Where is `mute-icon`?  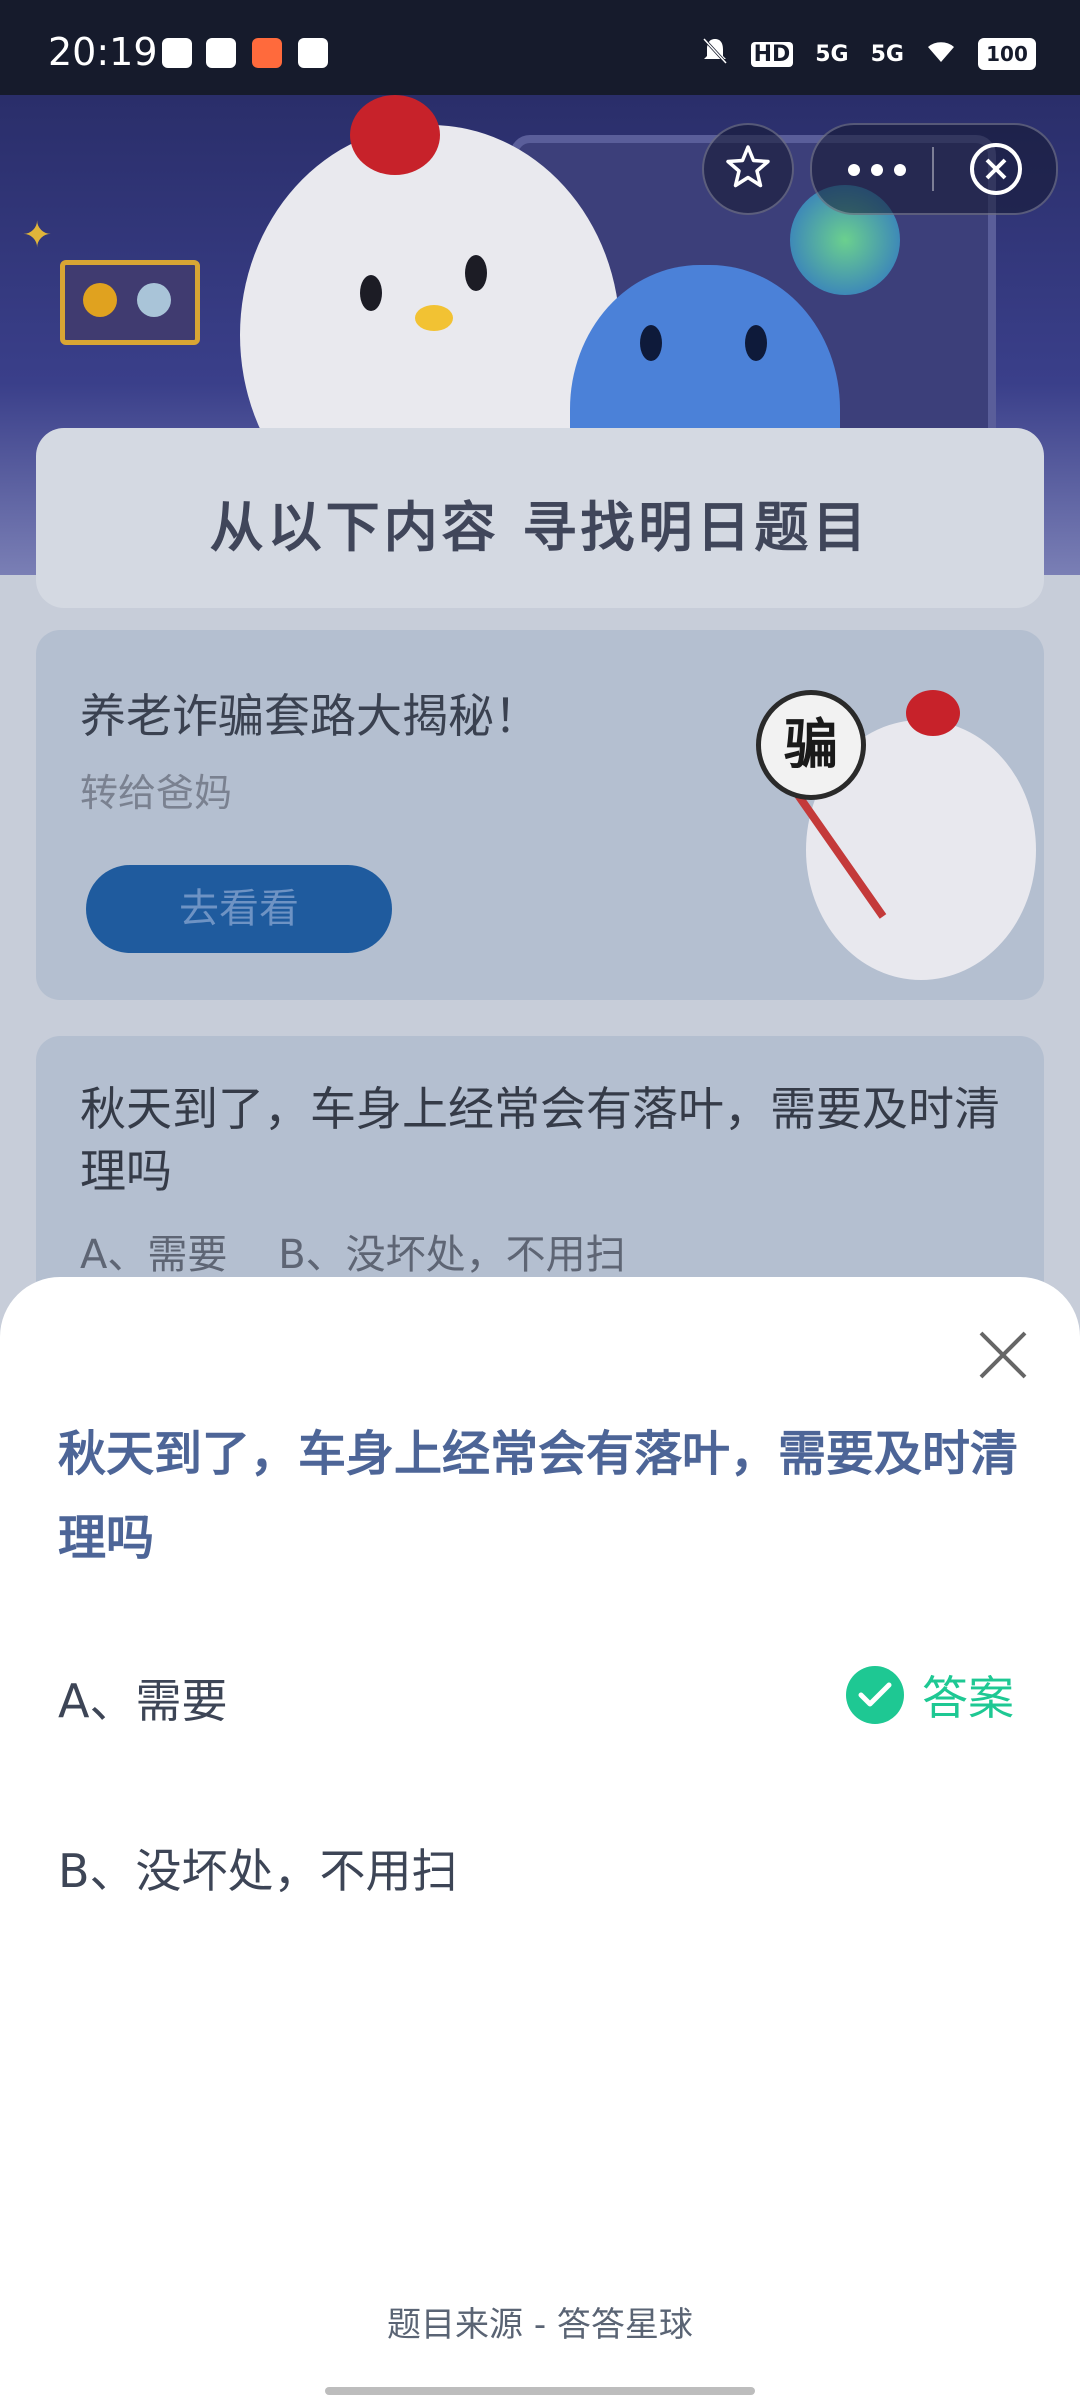
mute-icon is located at coordinates (715, 54).